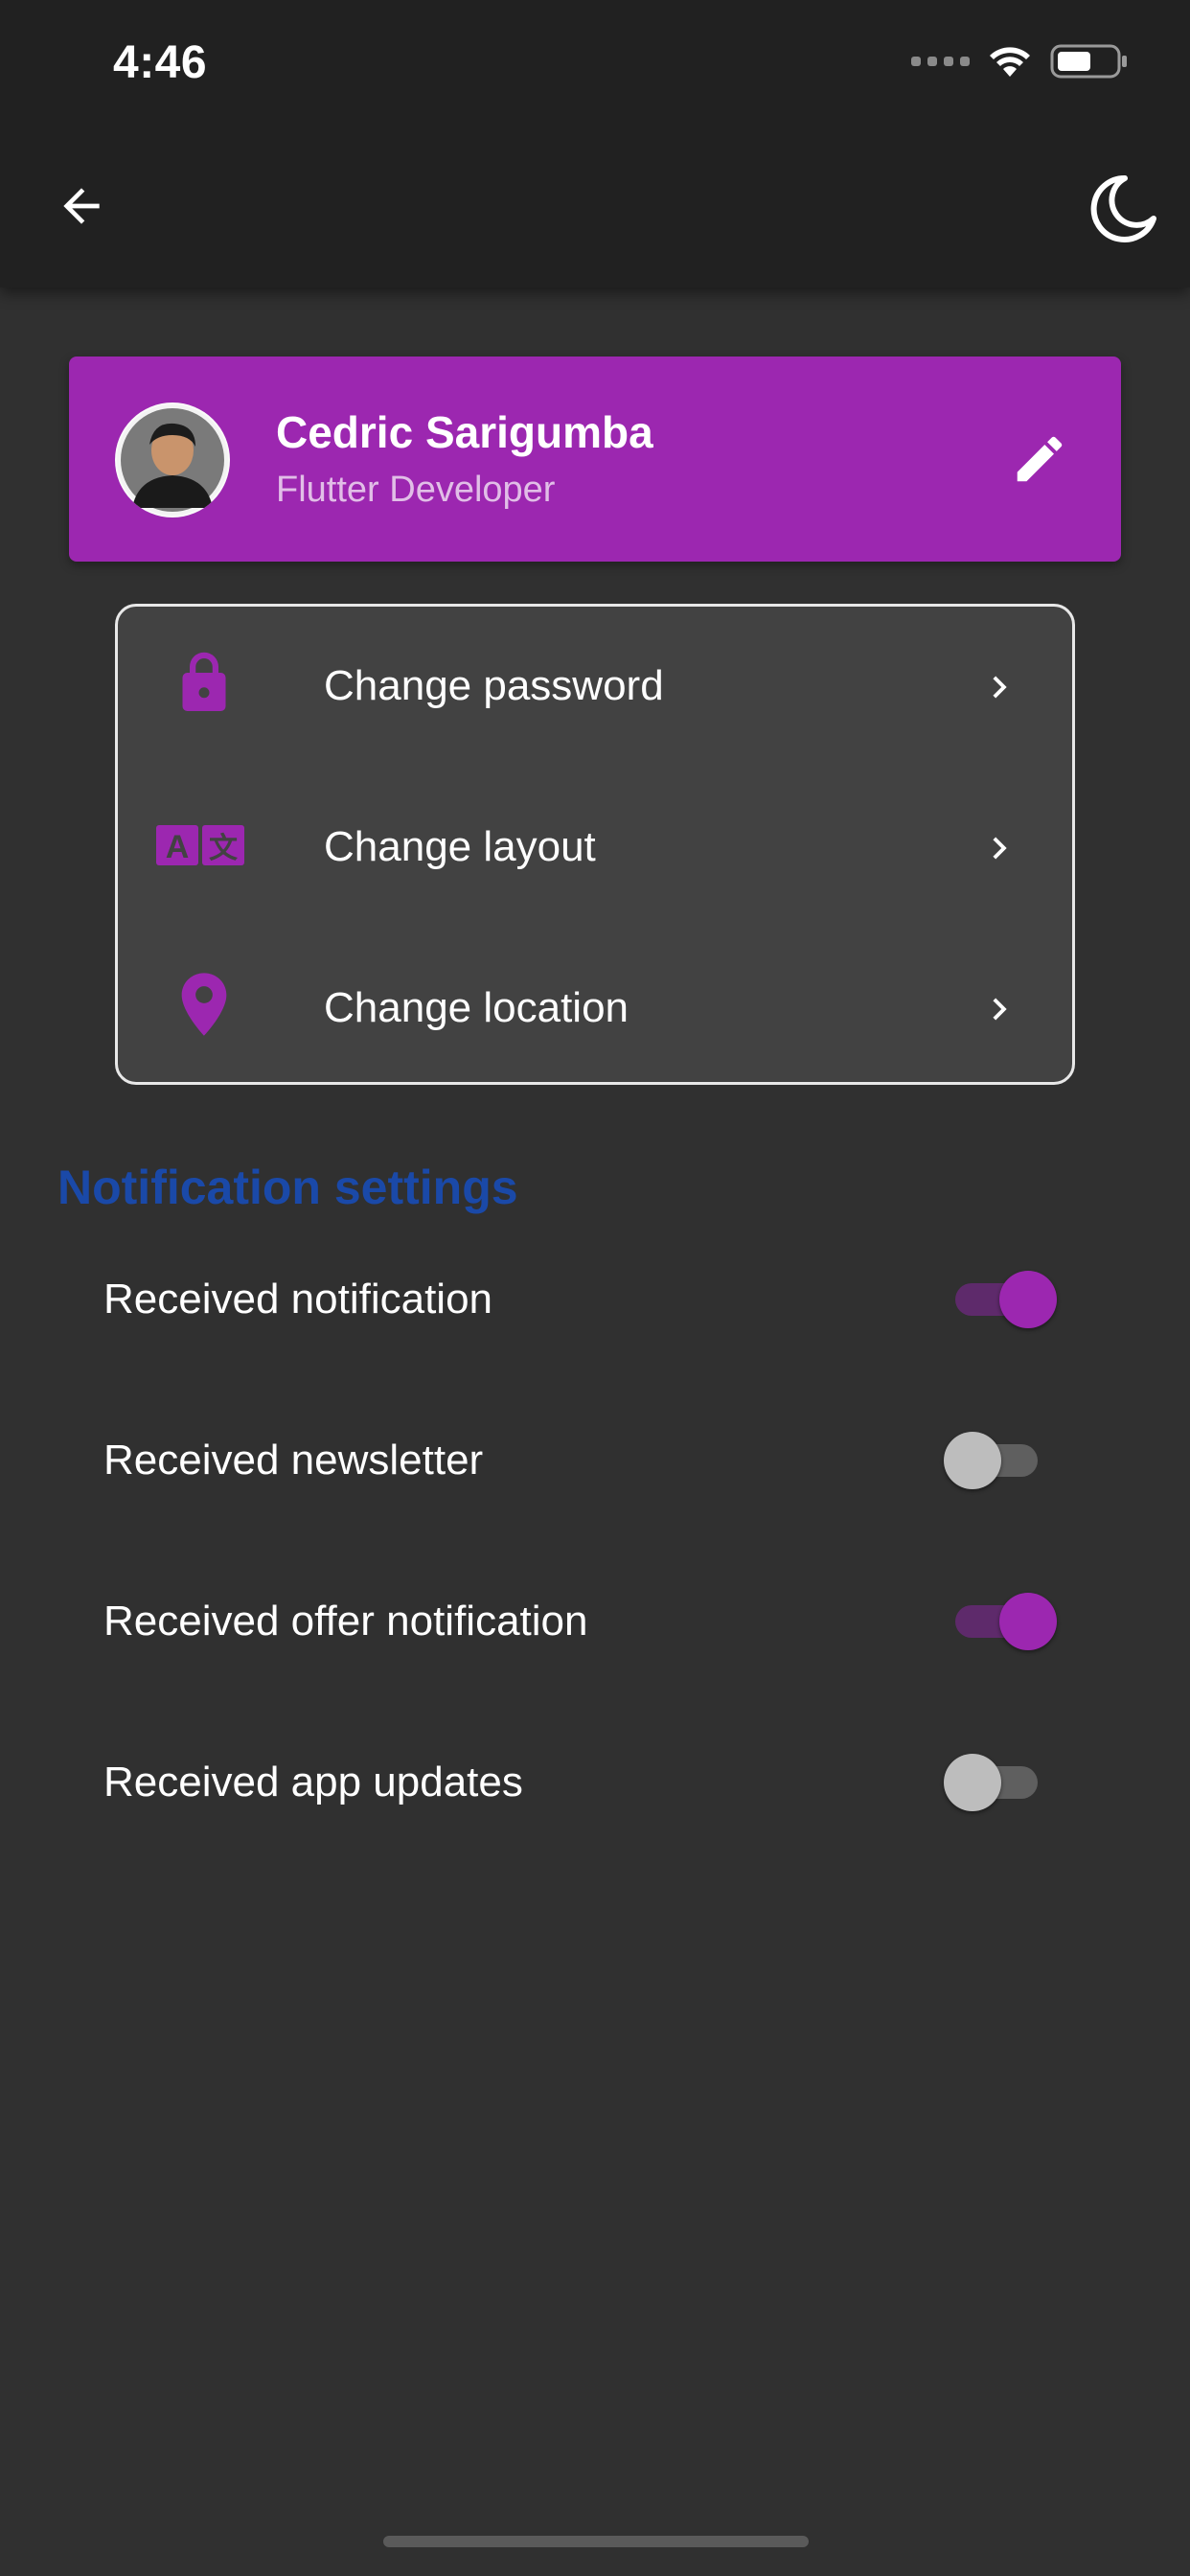 Image resolution: width=1190 pixels, height=2576 pixels. Describe the element at coordinates (1089, 62) in the screenshot. I see `battery-icon` at that location.